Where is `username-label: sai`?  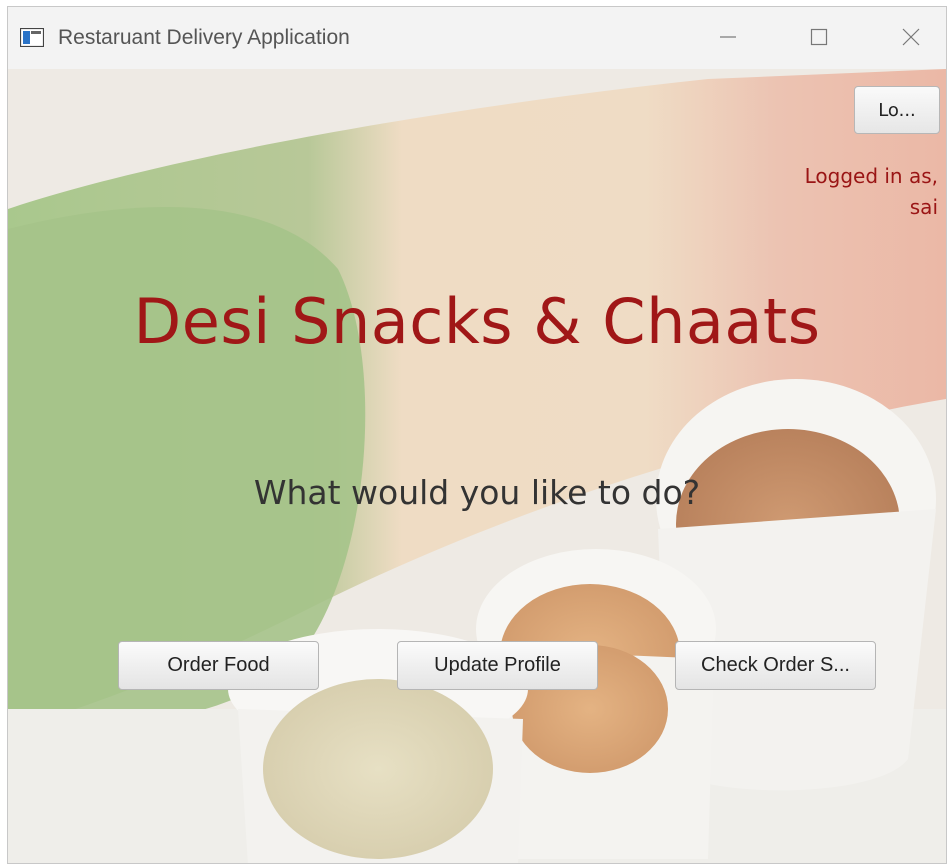
username-label: sai is located at coordinates (923, 207).